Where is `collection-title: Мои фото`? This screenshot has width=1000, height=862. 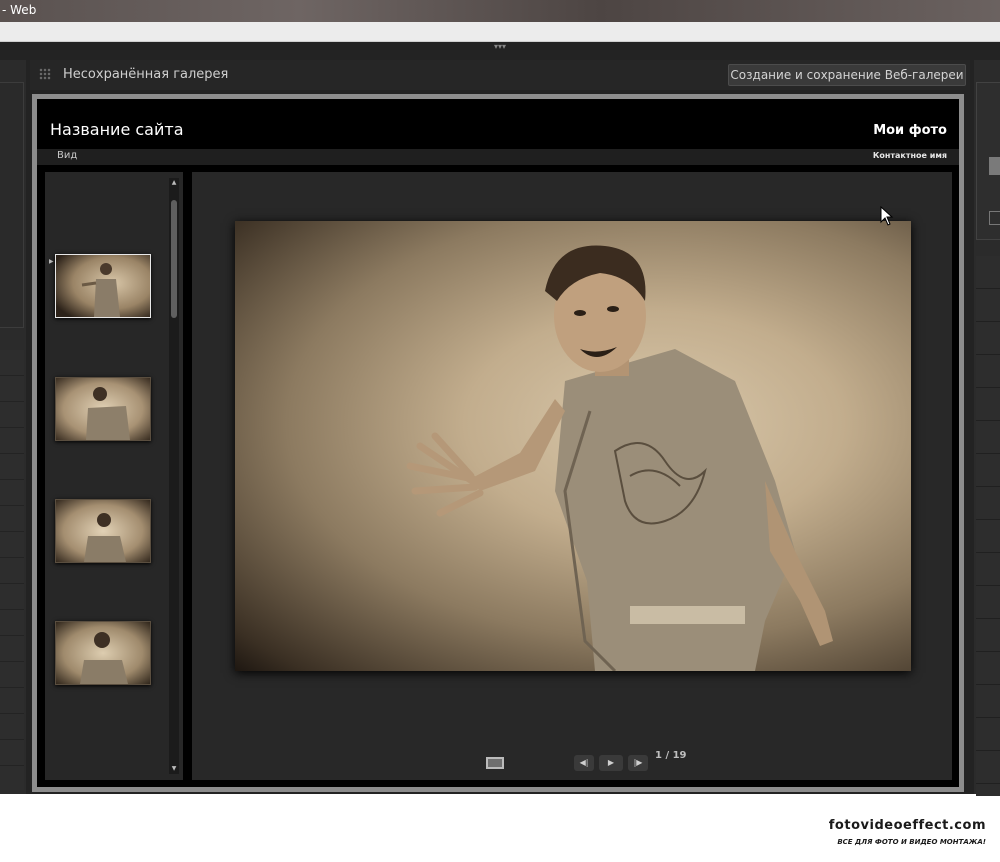 collection-title: Мои фото is located at coordinates (910, 130).